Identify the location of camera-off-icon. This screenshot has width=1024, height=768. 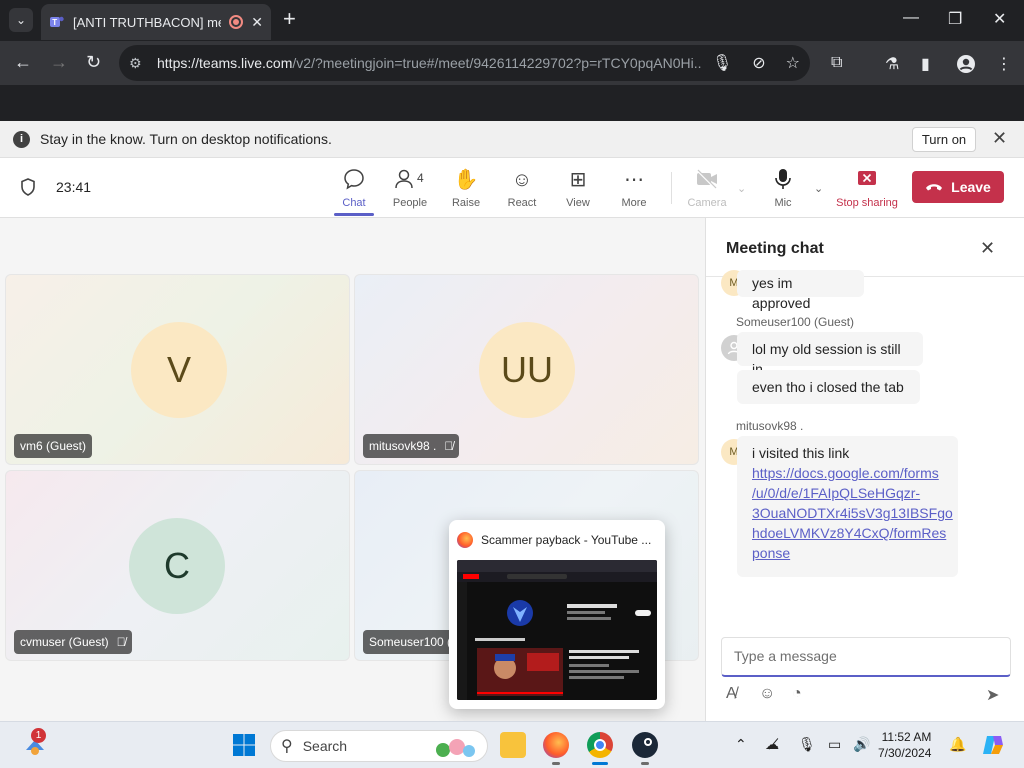
(707, 180).